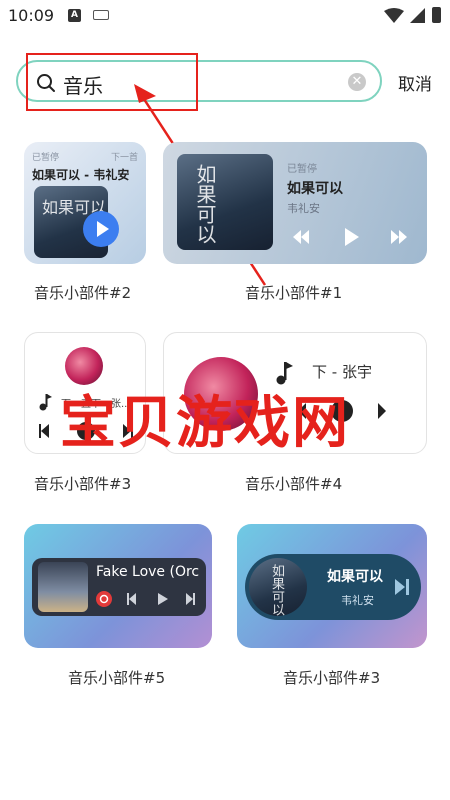 The image size is (450, 800). Describe the element at coordinates (205, 423) in the screenshot. I see `watermark: 宝贝游戏网` at that location.